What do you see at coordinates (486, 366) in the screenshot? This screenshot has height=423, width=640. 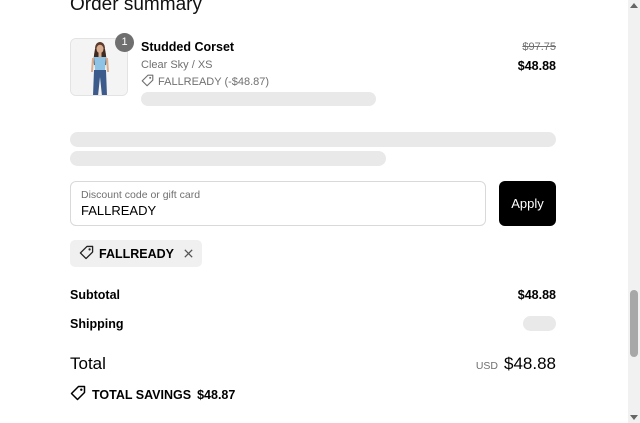 I see `currency-code: USD` at bounding box center [486, 366].